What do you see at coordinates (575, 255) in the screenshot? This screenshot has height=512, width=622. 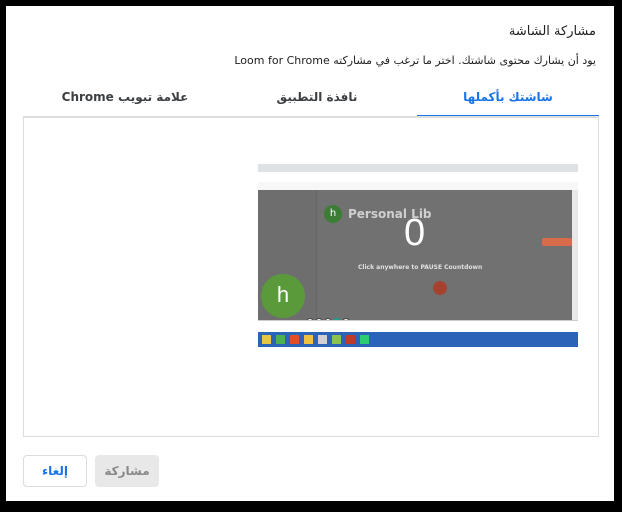 I see `thumbnail-scrollbar` at bounding box center [575, 255].